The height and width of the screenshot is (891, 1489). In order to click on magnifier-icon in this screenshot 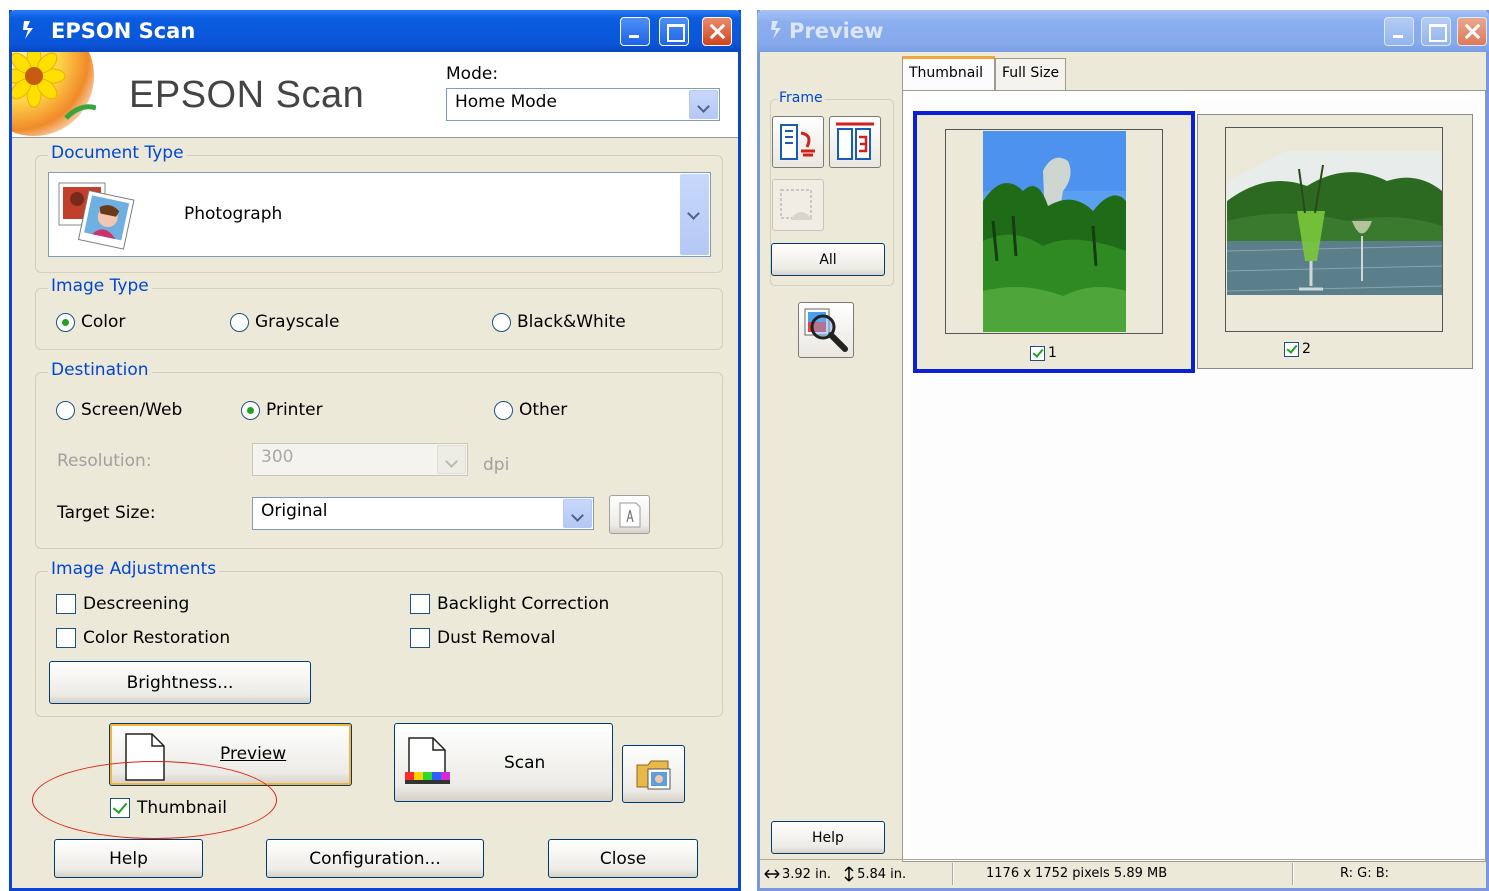, I will do `click(826, 330)`.